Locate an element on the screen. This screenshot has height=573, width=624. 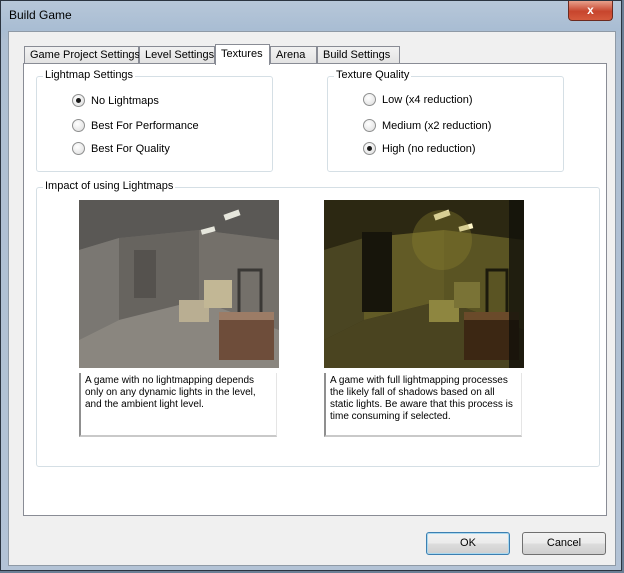
no-lightmap-preview-image is located at coordinates (179, 284).